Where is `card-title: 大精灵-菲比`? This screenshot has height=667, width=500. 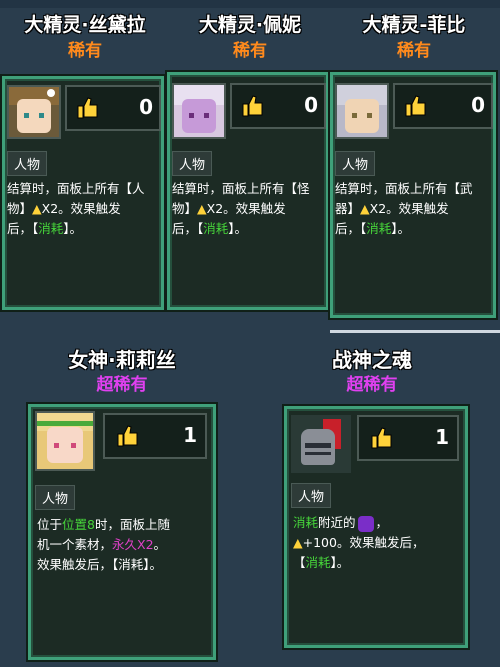 card-title: 大精灵-菲比 is located at coordinates (414, 25).